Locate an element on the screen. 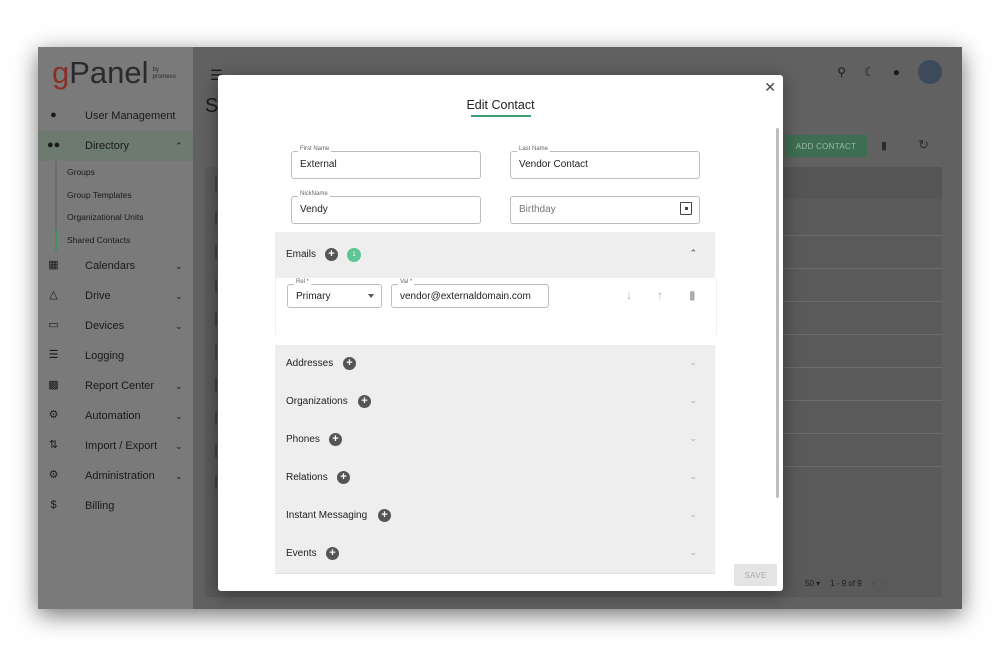  relations-section-header: Relations + ⌄ is located at coordinates (495, 478).